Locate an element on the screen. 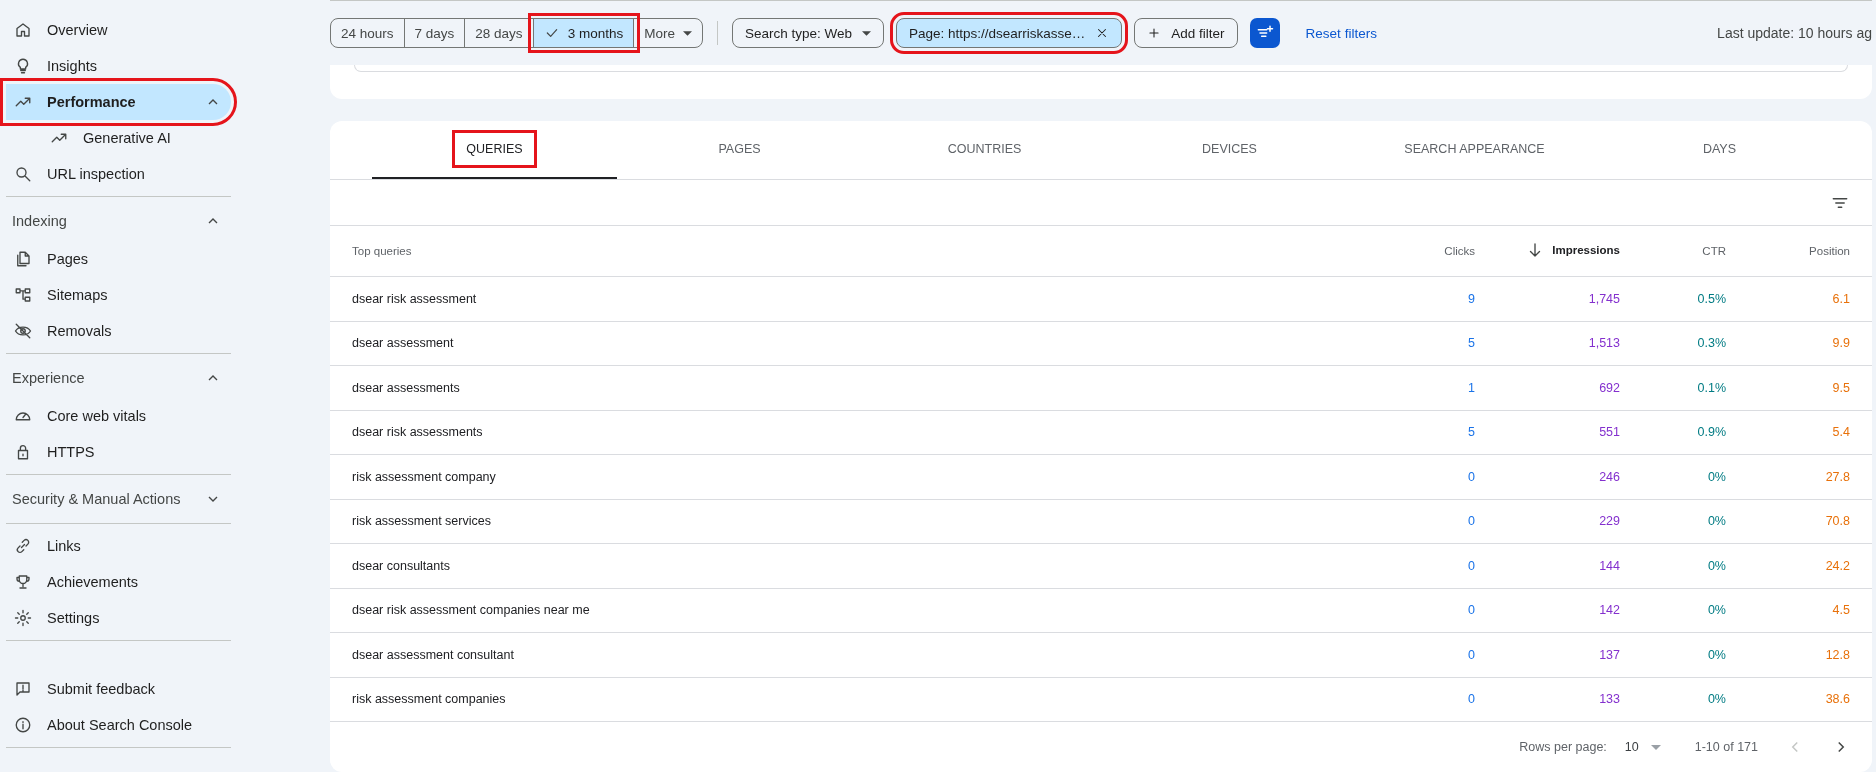 This screenshot has width=1876, height=772. page-range-text: 1-10 of 171 is located at coordinates (1726, 747).